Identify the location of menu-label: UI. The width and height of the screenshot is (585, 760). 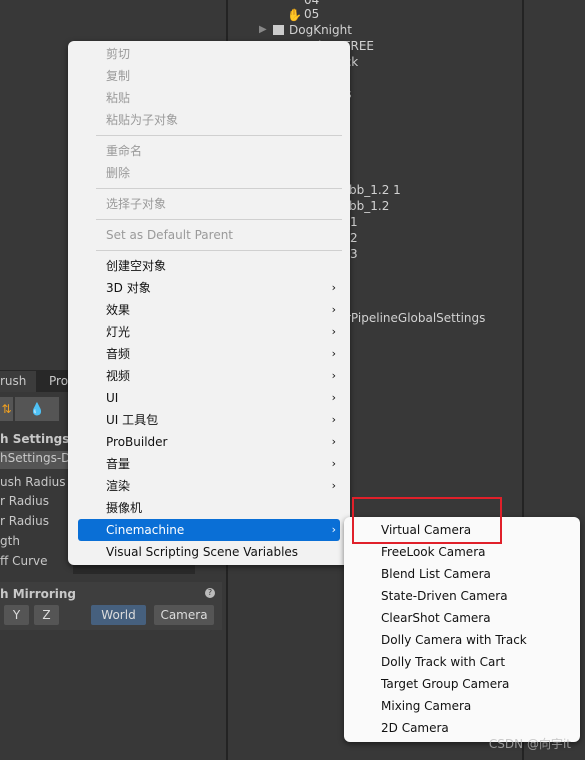
(112, 398).